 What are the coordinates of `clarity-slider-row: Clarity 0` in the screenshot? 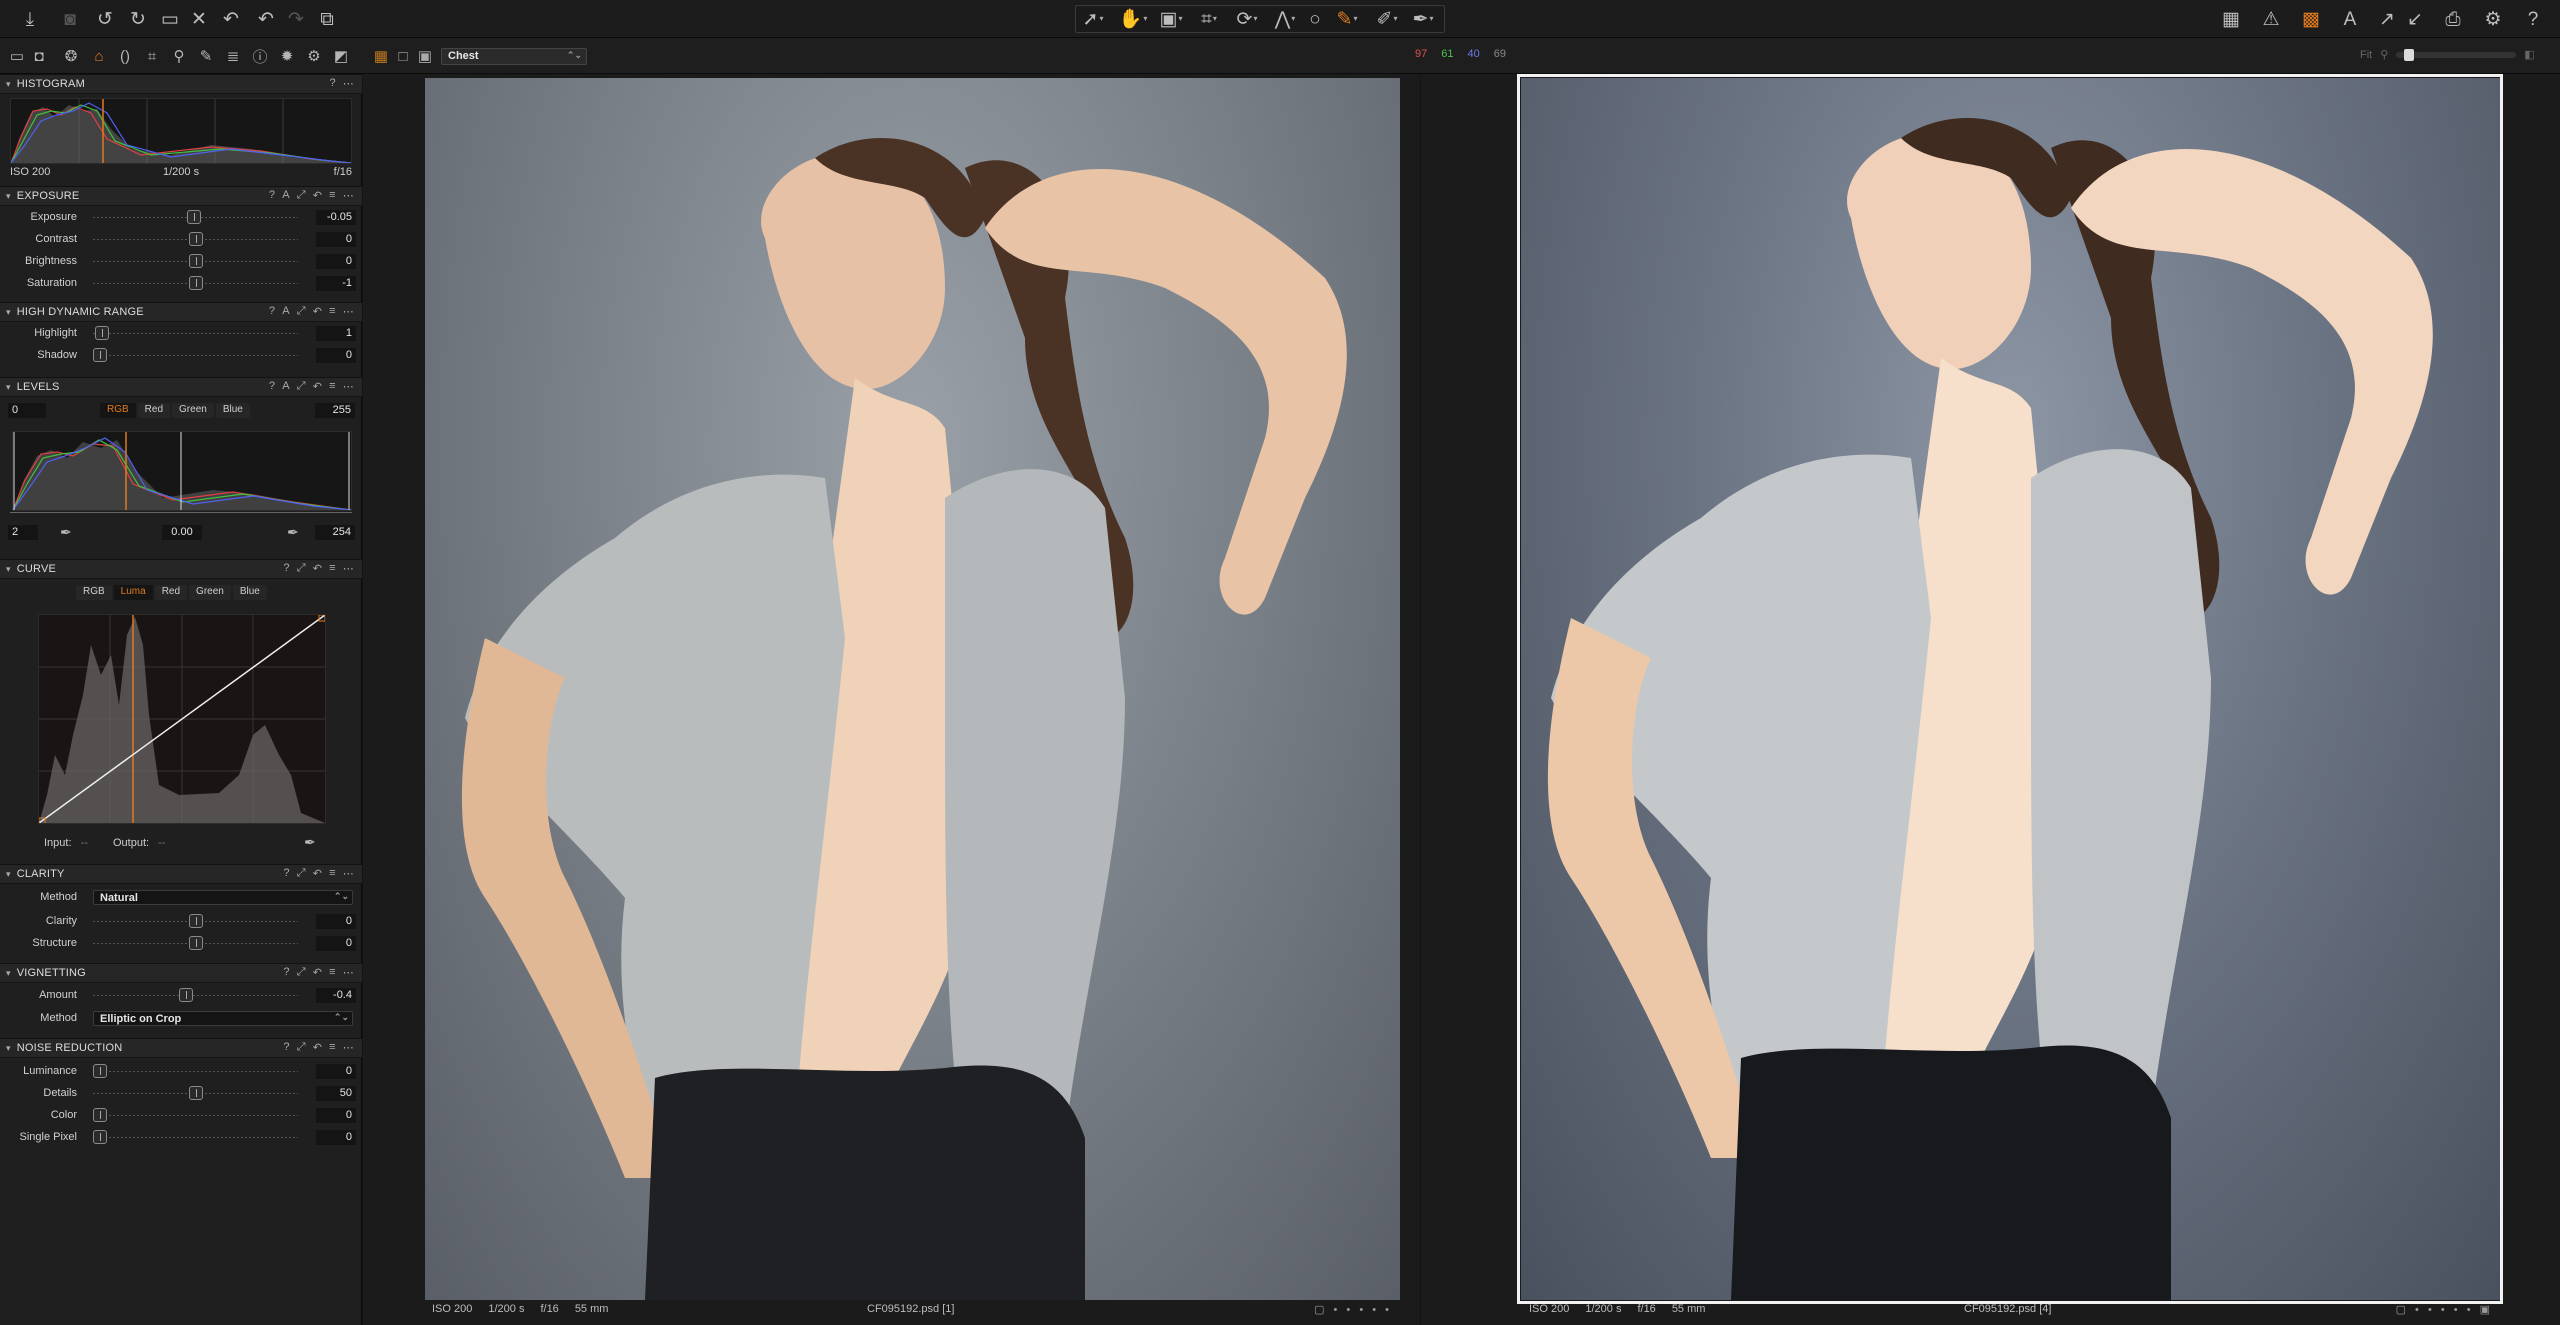 It's located at (181, 922).